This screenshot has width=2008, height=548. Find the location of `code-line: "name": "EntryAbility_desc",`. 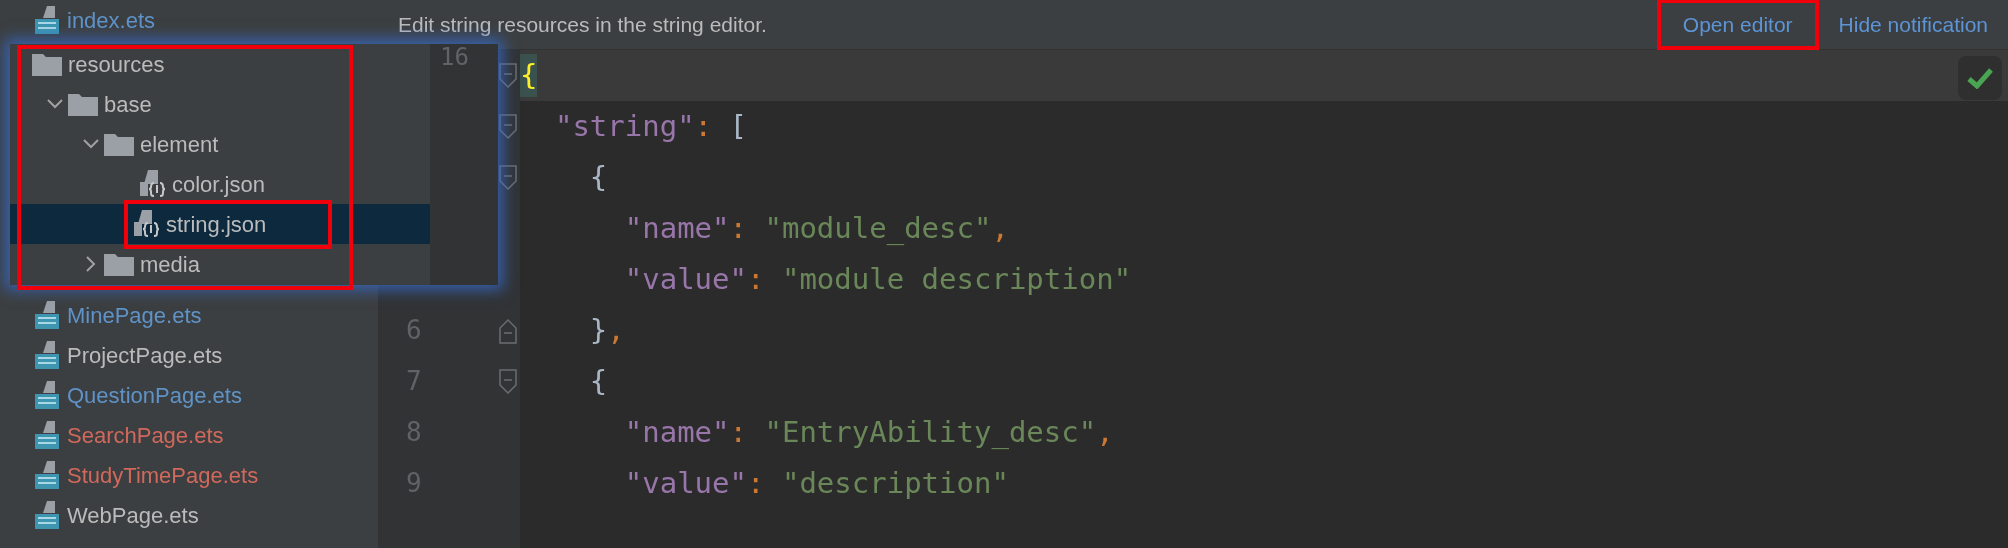

code-line: "name": "EntryAbility_desc", is located at coordinates (869, 432).